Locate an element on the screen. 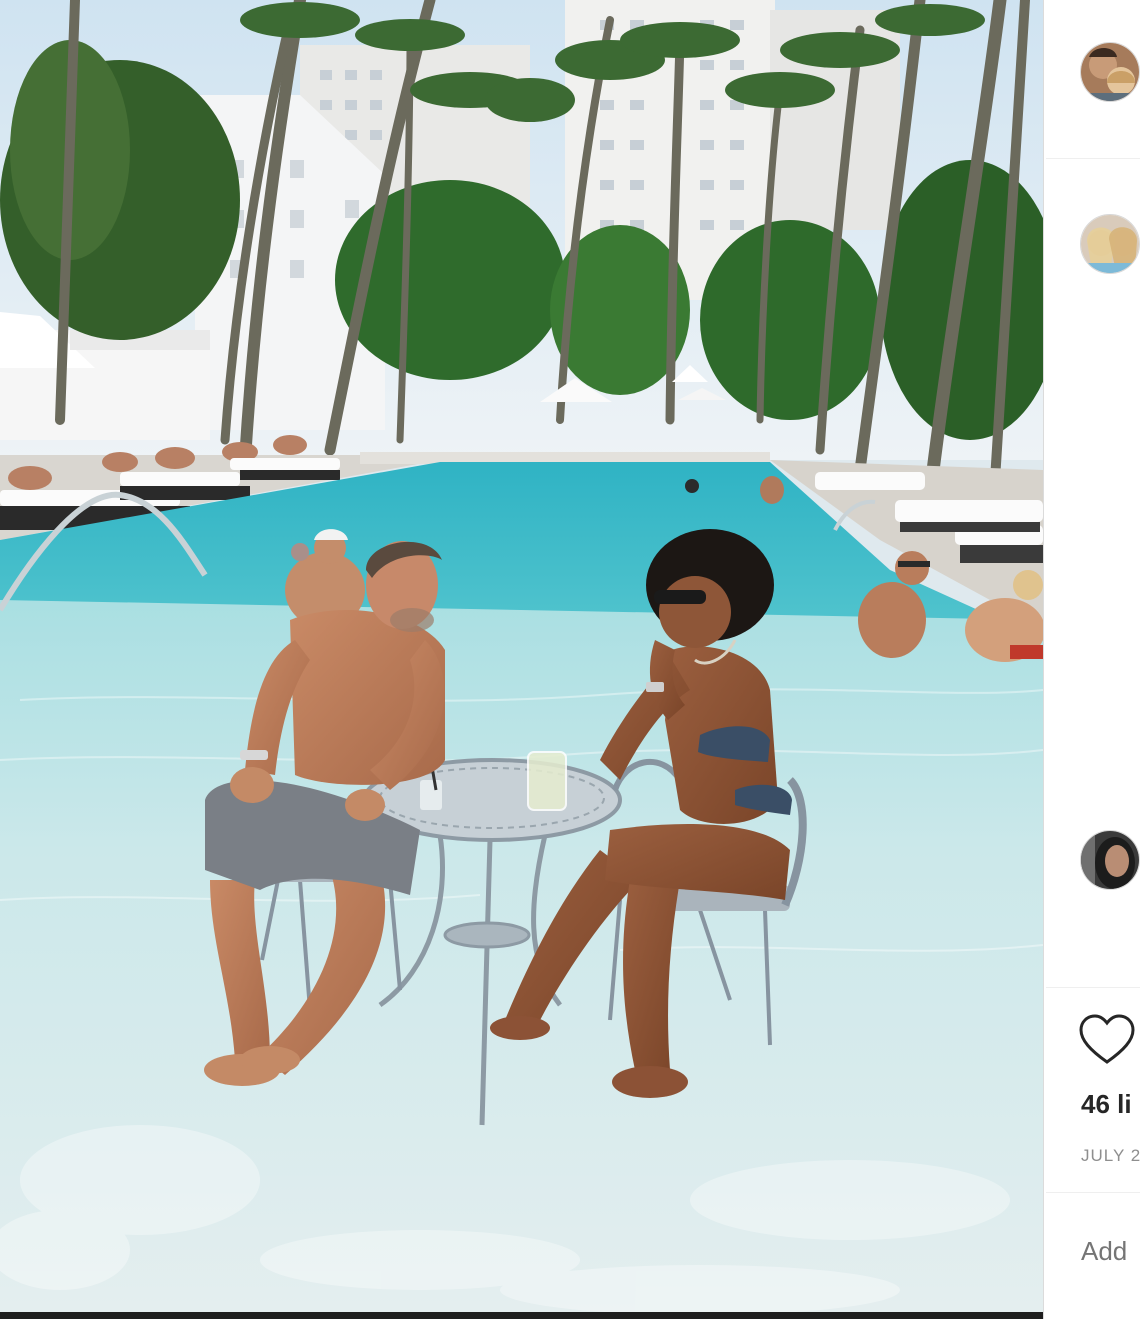 This screenshot has height=1319, width=1140. avatar-women-icon is located at coordinates (1110, 244).